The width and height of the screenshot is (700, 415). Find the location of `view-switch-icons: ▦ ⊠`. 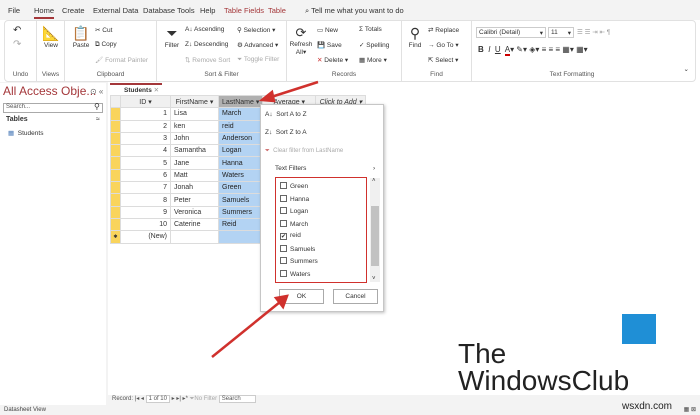

view-switch-icons: ▦ ⊠ is located at coordinates (690, 409).